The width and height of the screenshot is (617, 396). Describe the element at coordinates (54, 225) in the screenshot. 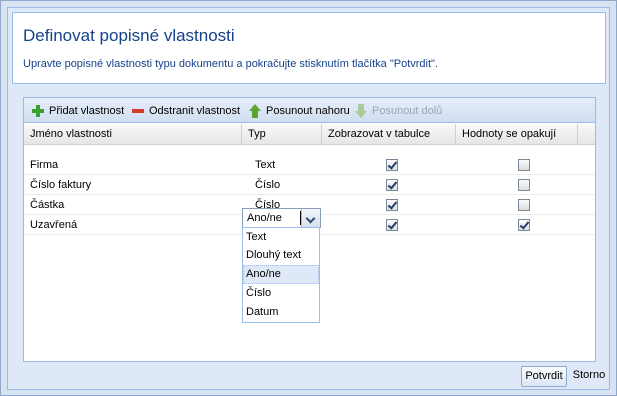

I see `cell-name: Uzavřená` at that location.